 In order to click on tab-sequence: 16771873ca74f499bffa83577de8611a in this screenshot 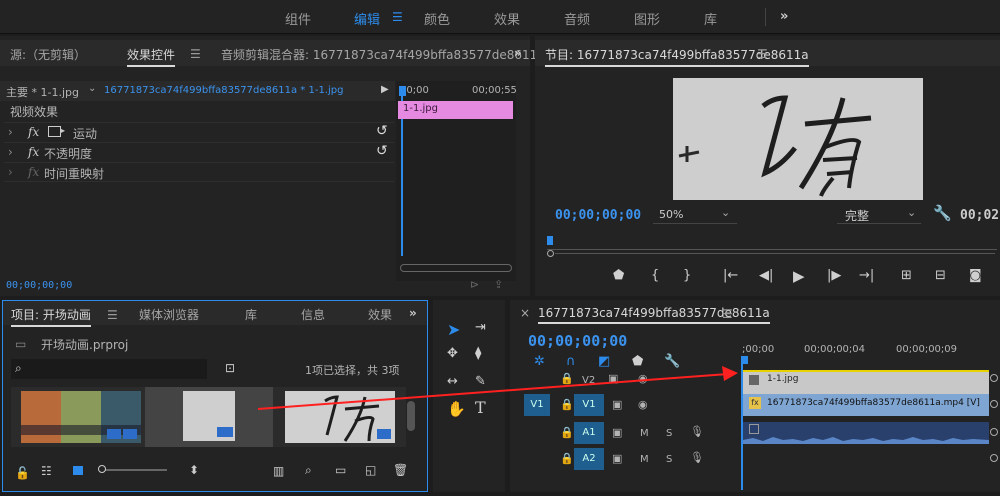, I will do `click(654, 315)`.